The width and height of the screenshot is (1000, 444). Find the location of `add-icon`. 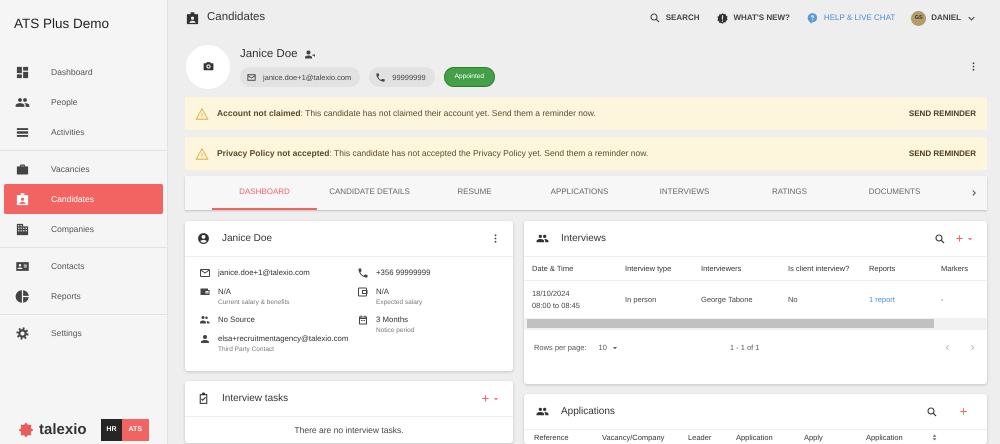

add-icon is located at coordinates (963, 411).